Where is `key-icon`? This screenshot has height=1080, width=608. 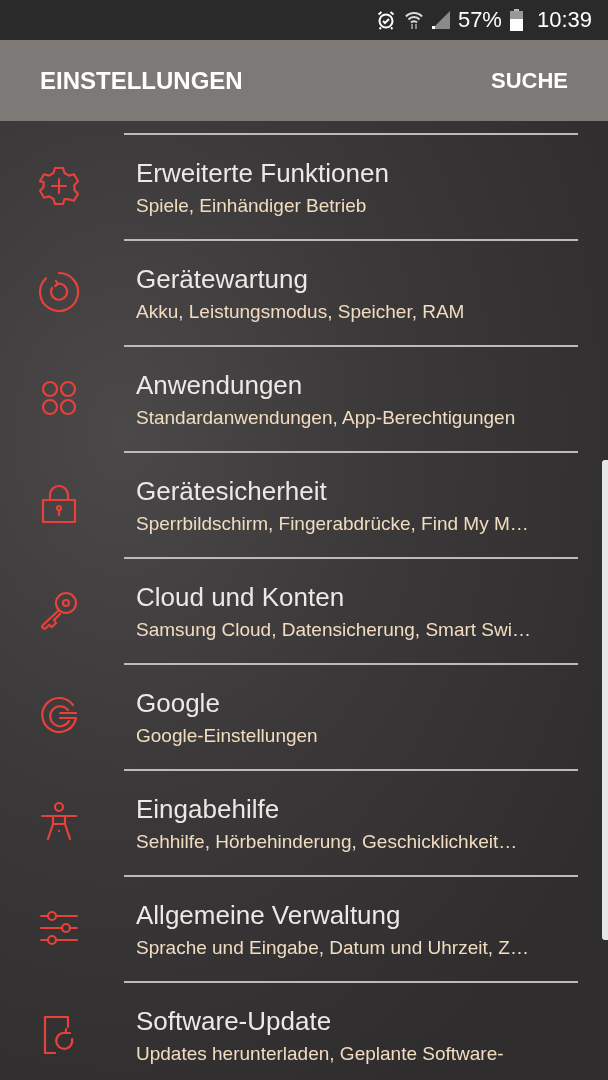
key-icon is located at coordinates (59, 610).